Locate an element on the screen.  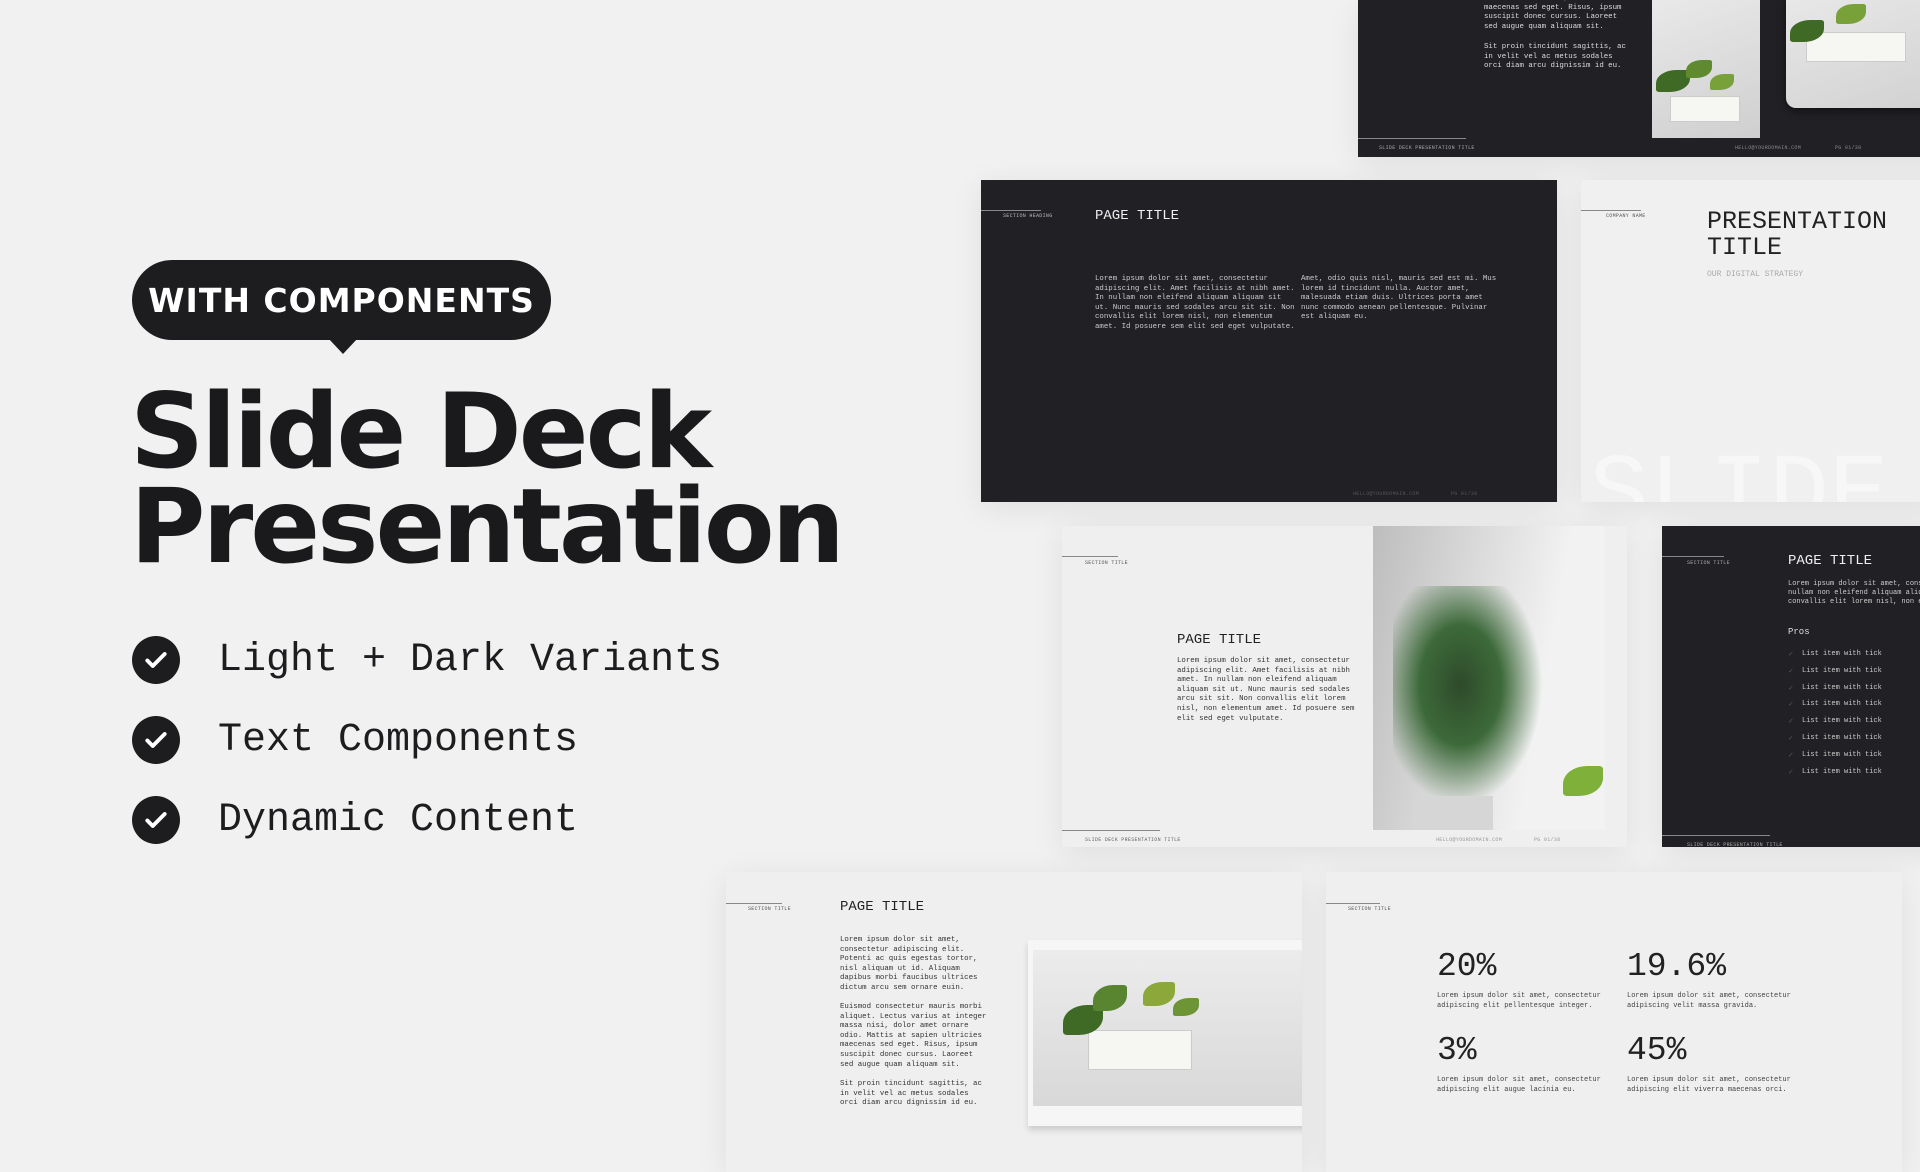
stat-value: 3% is located at coordinates (1457, 1050).